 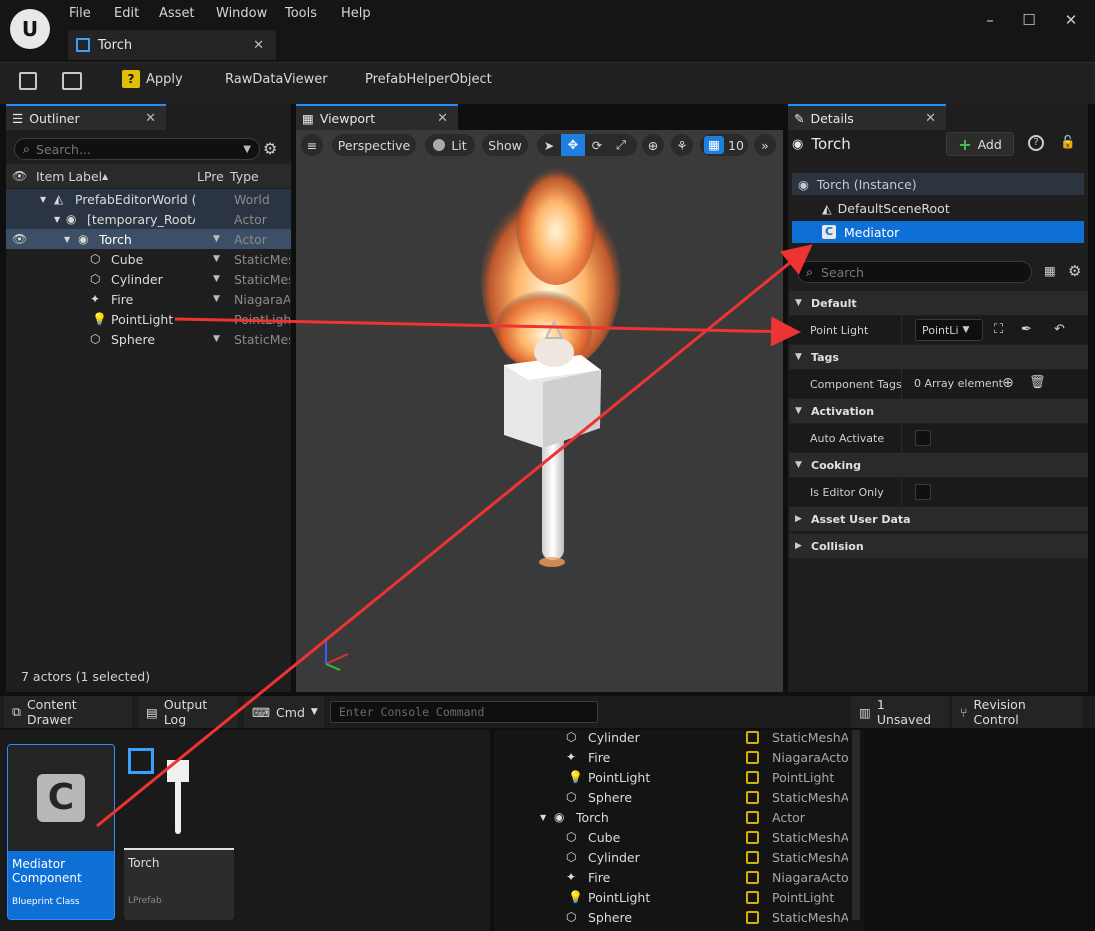 I want to click on menu-window: Window, so click(x=241, y=13).